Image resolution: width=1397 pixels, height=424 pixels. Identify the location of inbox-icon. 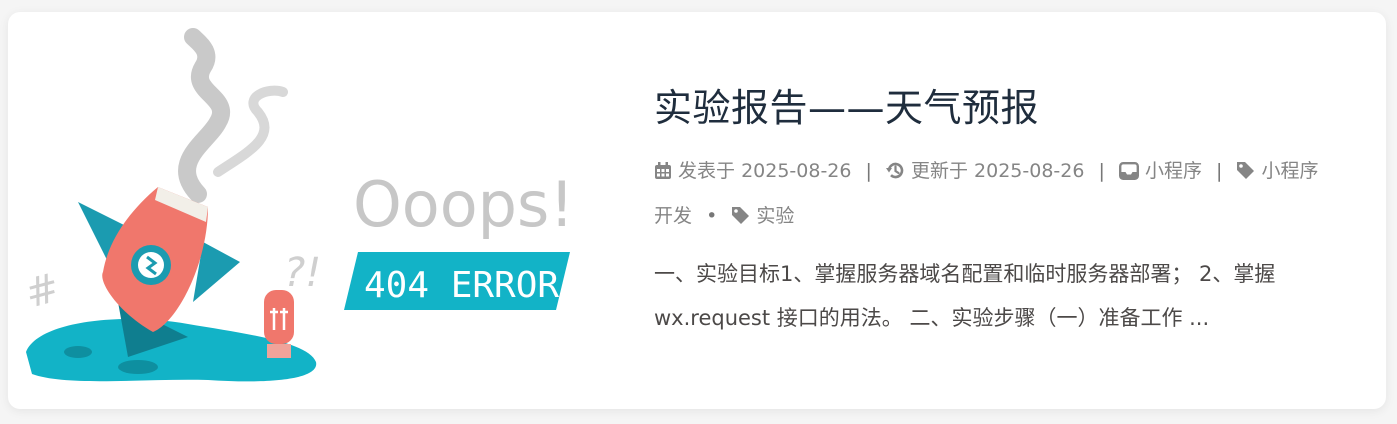
(1128, 174).